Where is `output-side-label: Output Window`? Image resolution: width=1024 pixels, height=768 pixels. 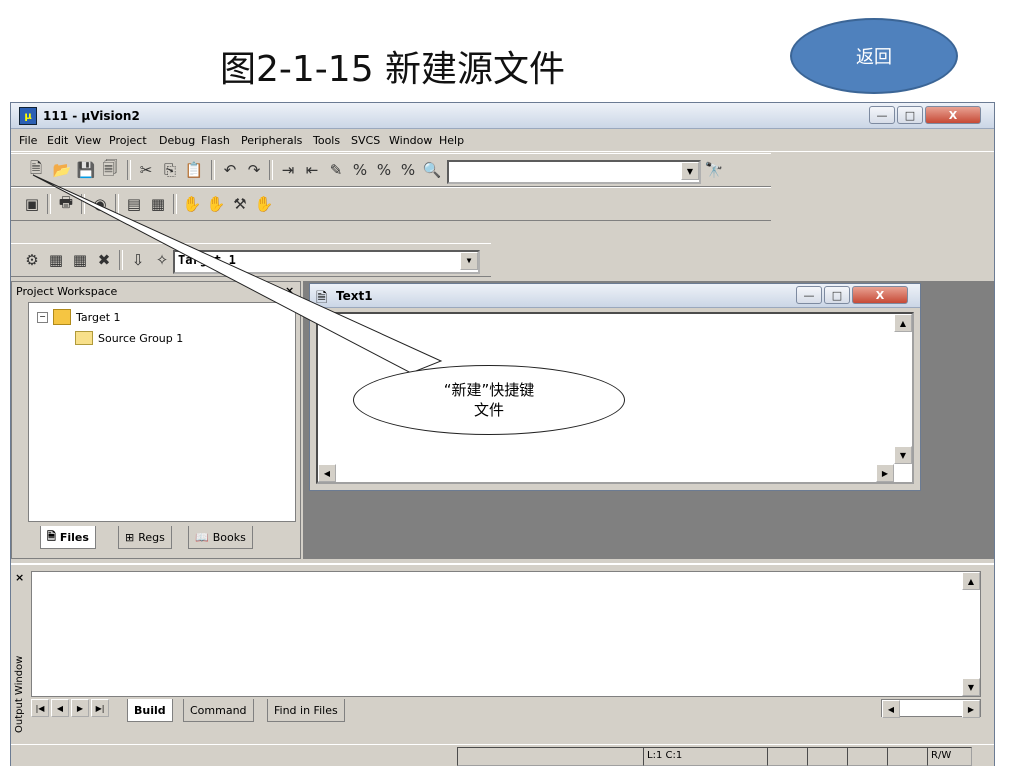 output-side-label: Output Window is located at coordinates (19, 694).